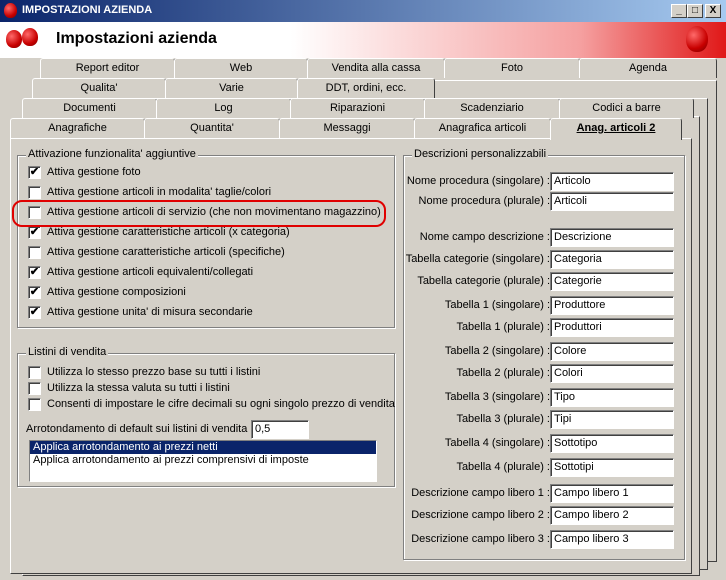  I want to click on field-input: Produttore, so click(612, 305).